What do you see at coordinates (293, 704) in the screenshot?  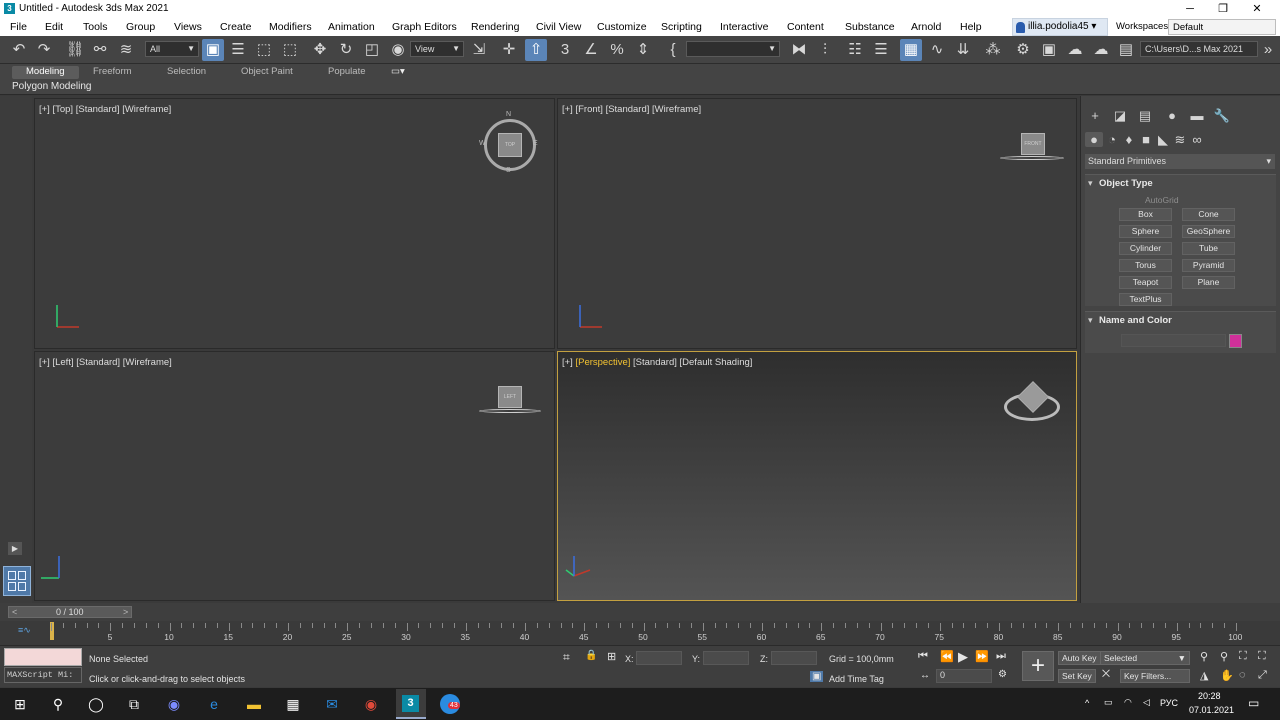 I see `store-icon: ▦` at bounding box center [293, 704].